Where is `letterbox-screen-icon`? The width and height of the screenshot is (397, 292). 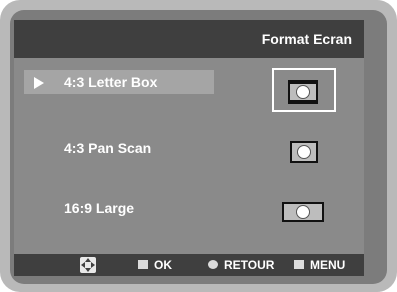 letterbox-screen-icon is located at coordinates (304, 90).